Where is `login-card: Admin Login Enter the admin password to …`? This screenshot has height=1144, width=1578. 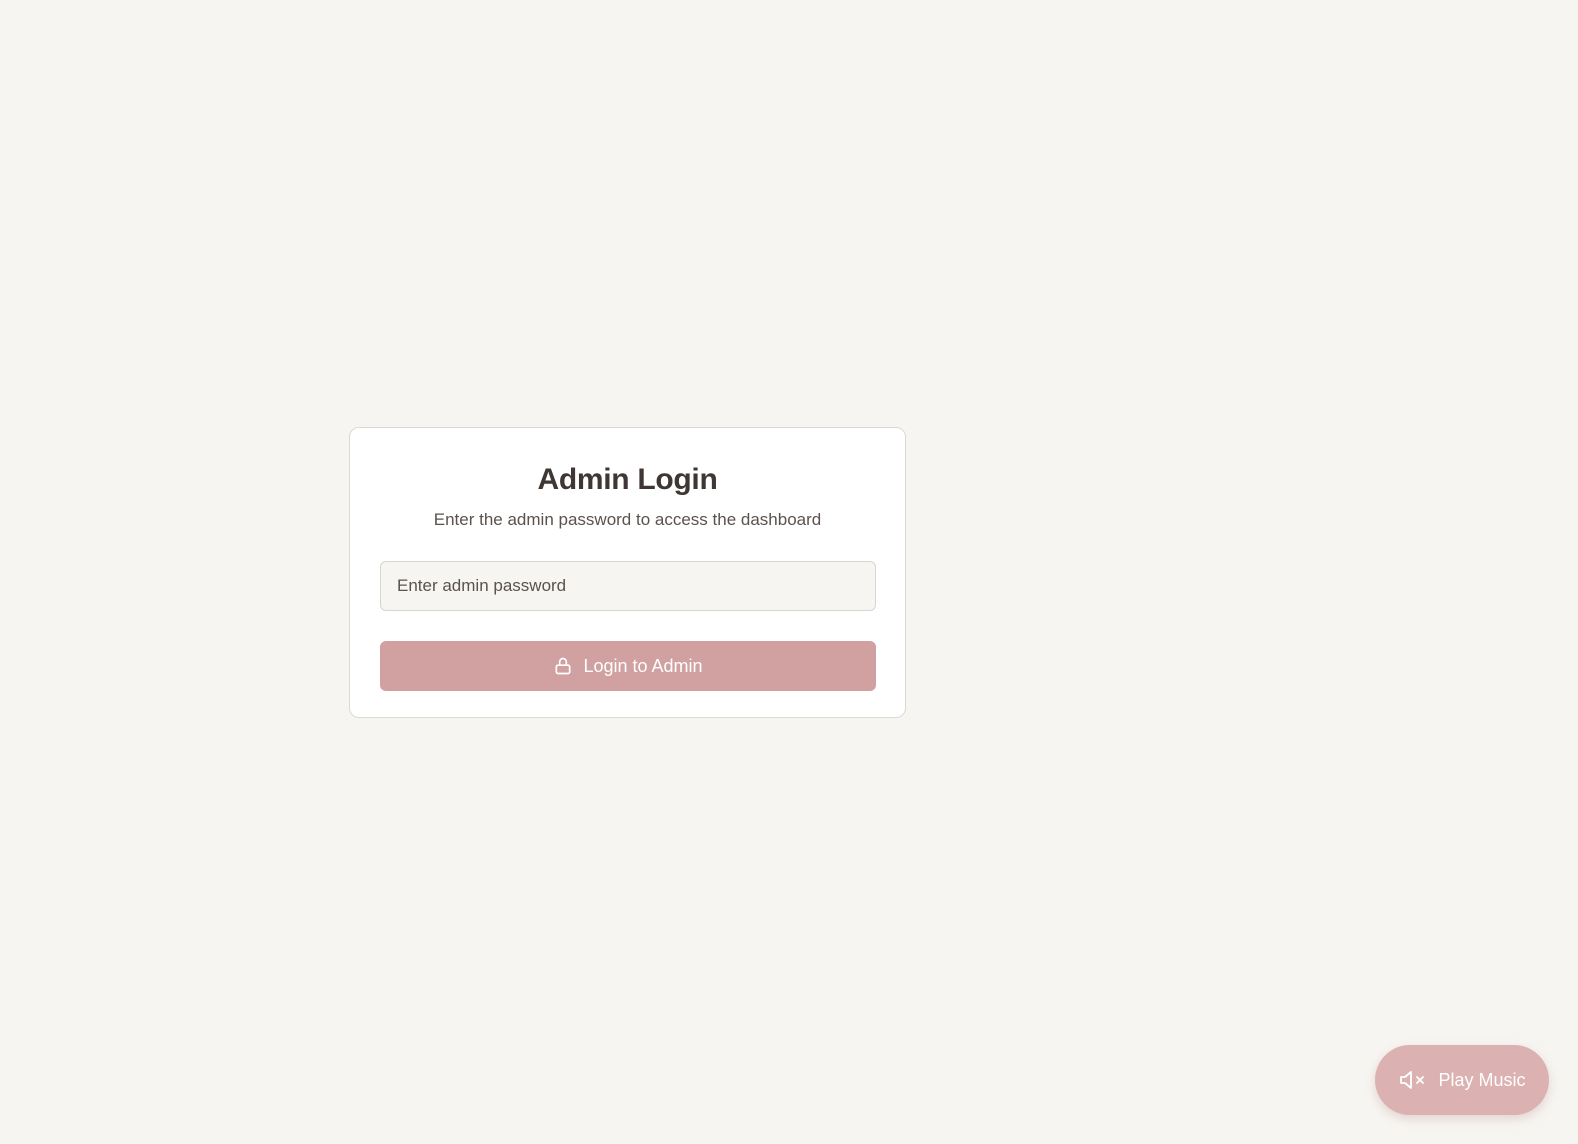 login-card: Admin Login Enter the admin password to … is located at coordinates (627, 572).